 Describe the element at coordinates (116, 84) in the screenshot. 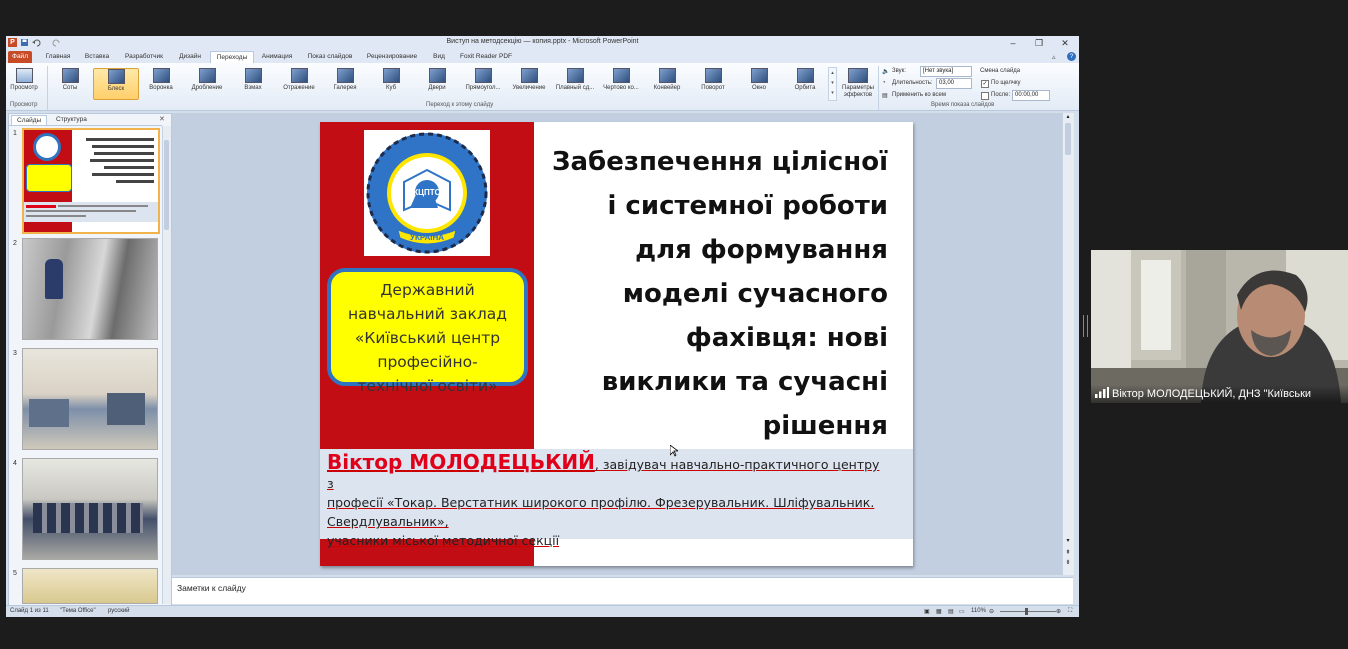

I see `transition-glitter: Блеск` at that location.